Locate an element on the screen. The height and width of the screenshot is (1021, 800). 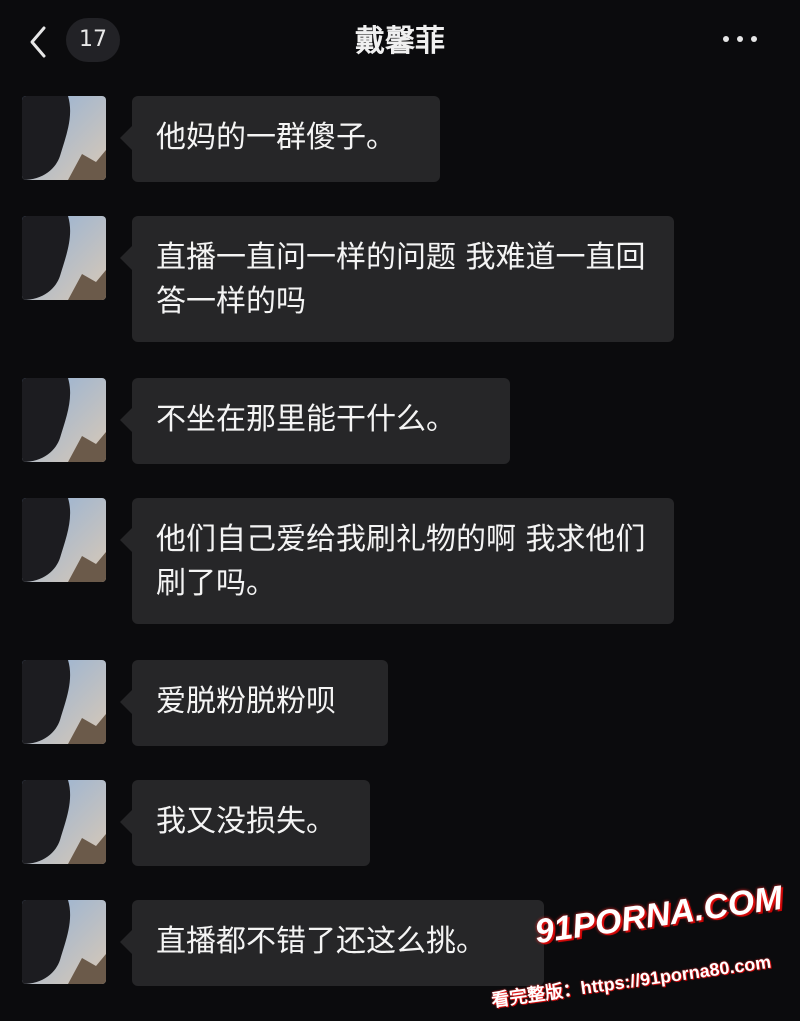
back-button is located at coordinates (39, 42).